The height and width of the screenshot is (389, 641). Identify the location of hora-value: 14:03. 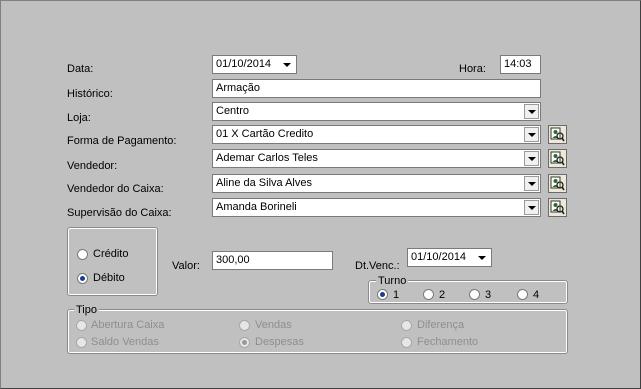
(518, 64).